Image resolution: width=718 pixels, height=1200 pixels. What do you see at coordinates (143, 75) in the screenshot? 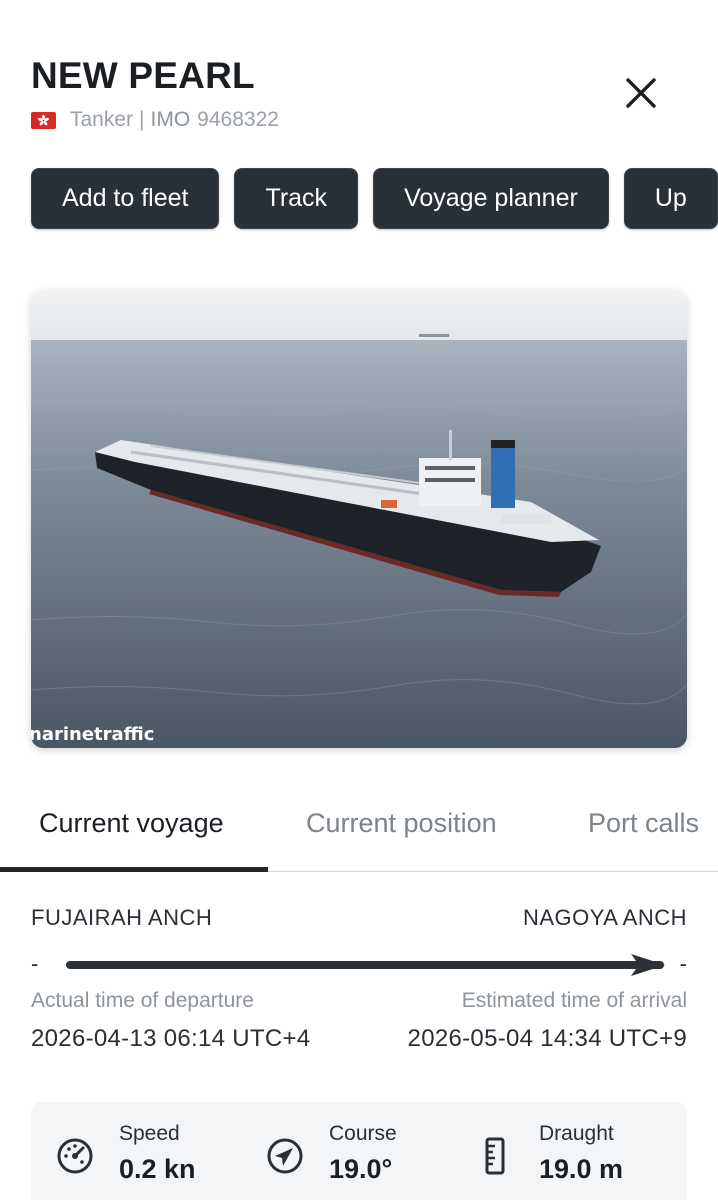
I see `vessel-name: NEW PEARL` at bounding box center [143, 75].